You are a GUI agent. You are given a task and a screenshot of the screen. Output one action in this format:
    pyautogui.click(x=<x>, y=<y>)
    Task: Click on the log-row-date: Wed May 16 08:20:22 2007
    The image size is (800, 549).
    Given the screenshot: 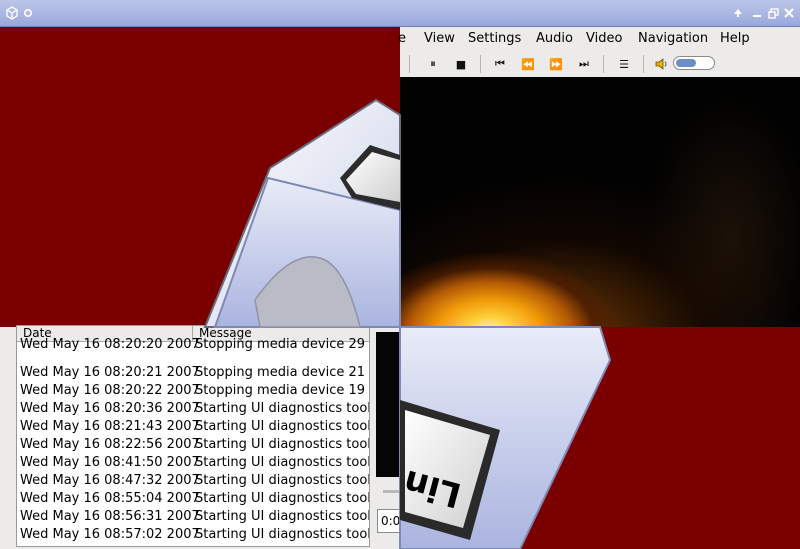 What is the action you would take?
    pyautogui.click(x=110, y=390)
    